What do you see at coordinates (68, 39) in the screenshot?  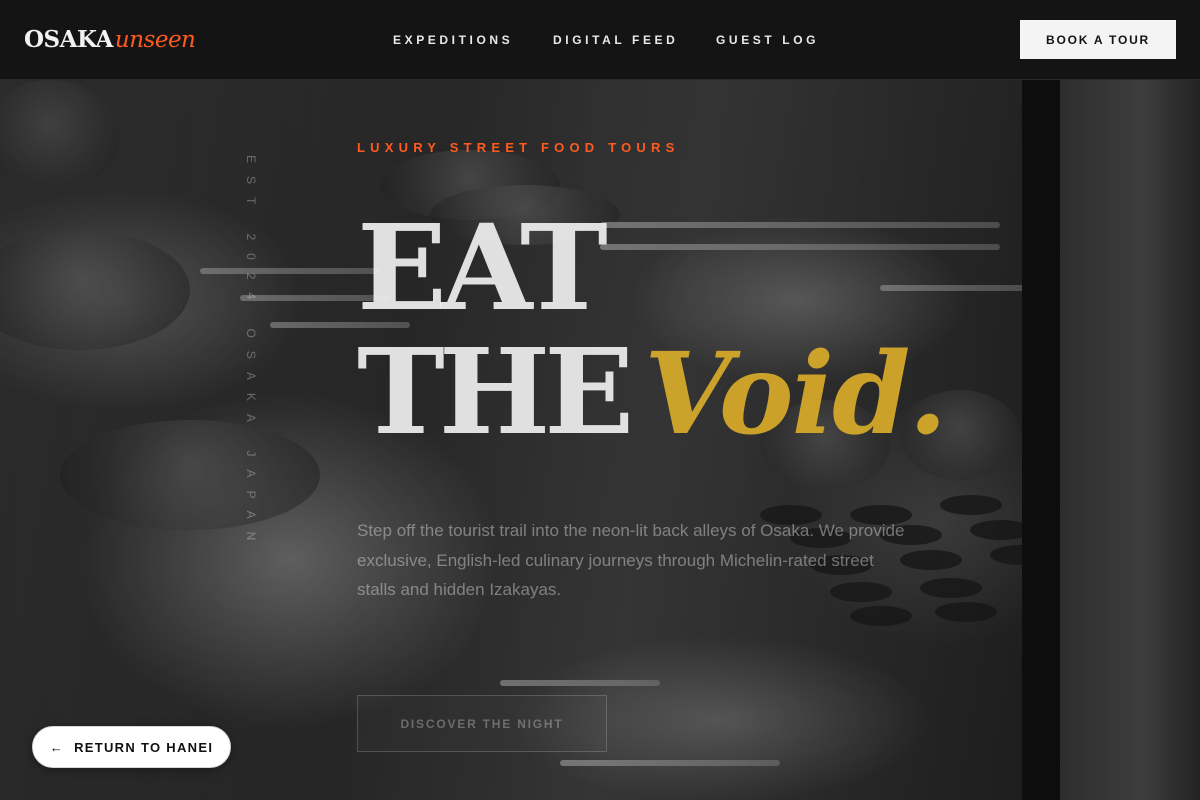 I see `logo-text-main: OSAKA` at bounding box center [68, 39].